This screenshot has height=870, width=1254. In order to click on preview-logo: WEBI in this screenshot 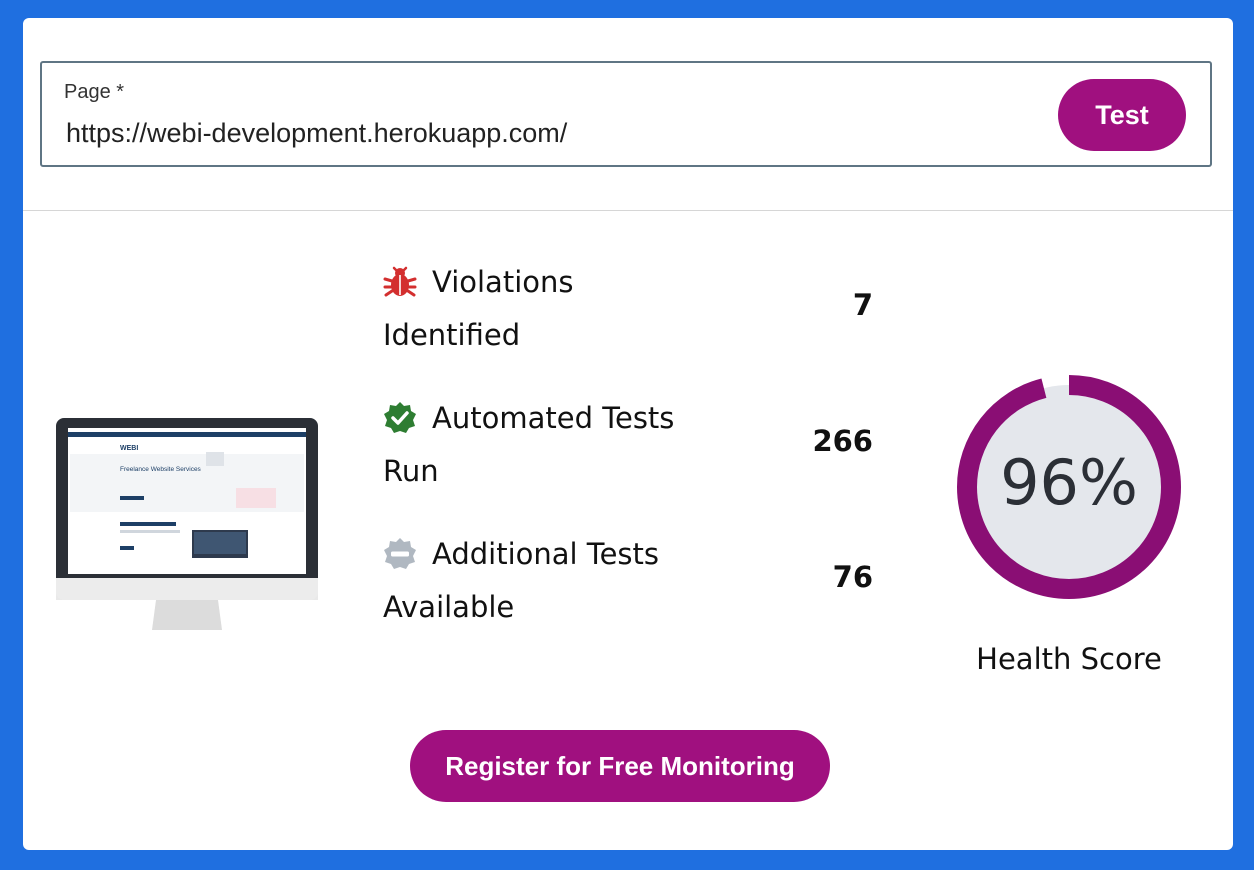, I will do `click(129, 448)`.